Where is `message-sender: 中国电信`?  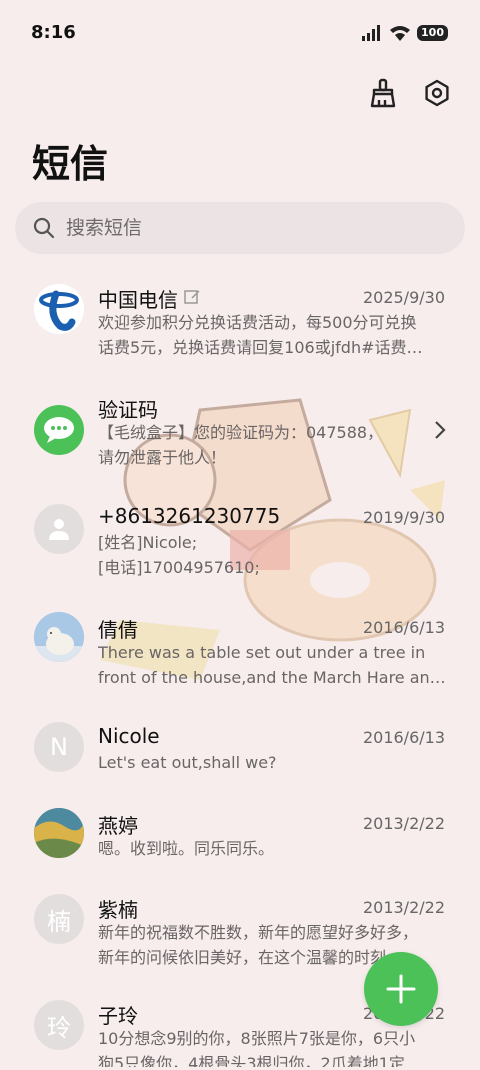
message-sender: 中国电信 is located at coordinates (138, 300).